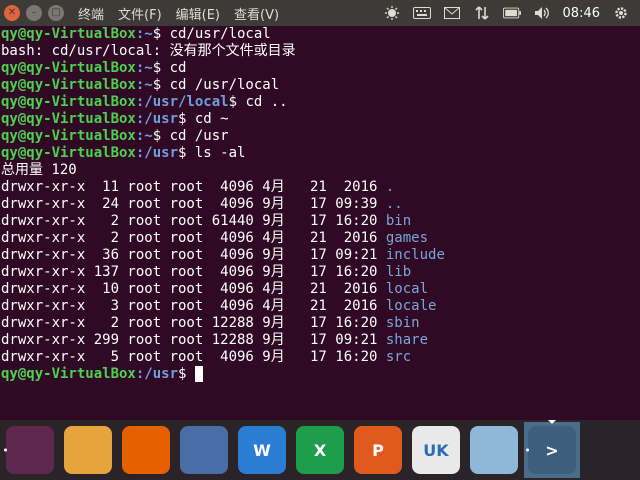 The width and height of the screenshot is (640, 480). Describe the element at coordinates (452, 13) in the screenshot. I see `mail-icon` at that location.